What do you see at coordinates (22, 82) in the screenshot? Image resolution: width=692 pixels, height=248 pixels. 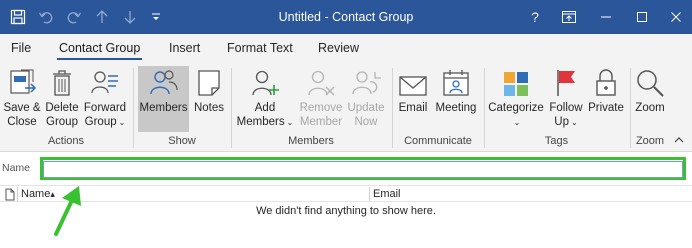 I see `save-close-icon` at bounding box center [22, 82].